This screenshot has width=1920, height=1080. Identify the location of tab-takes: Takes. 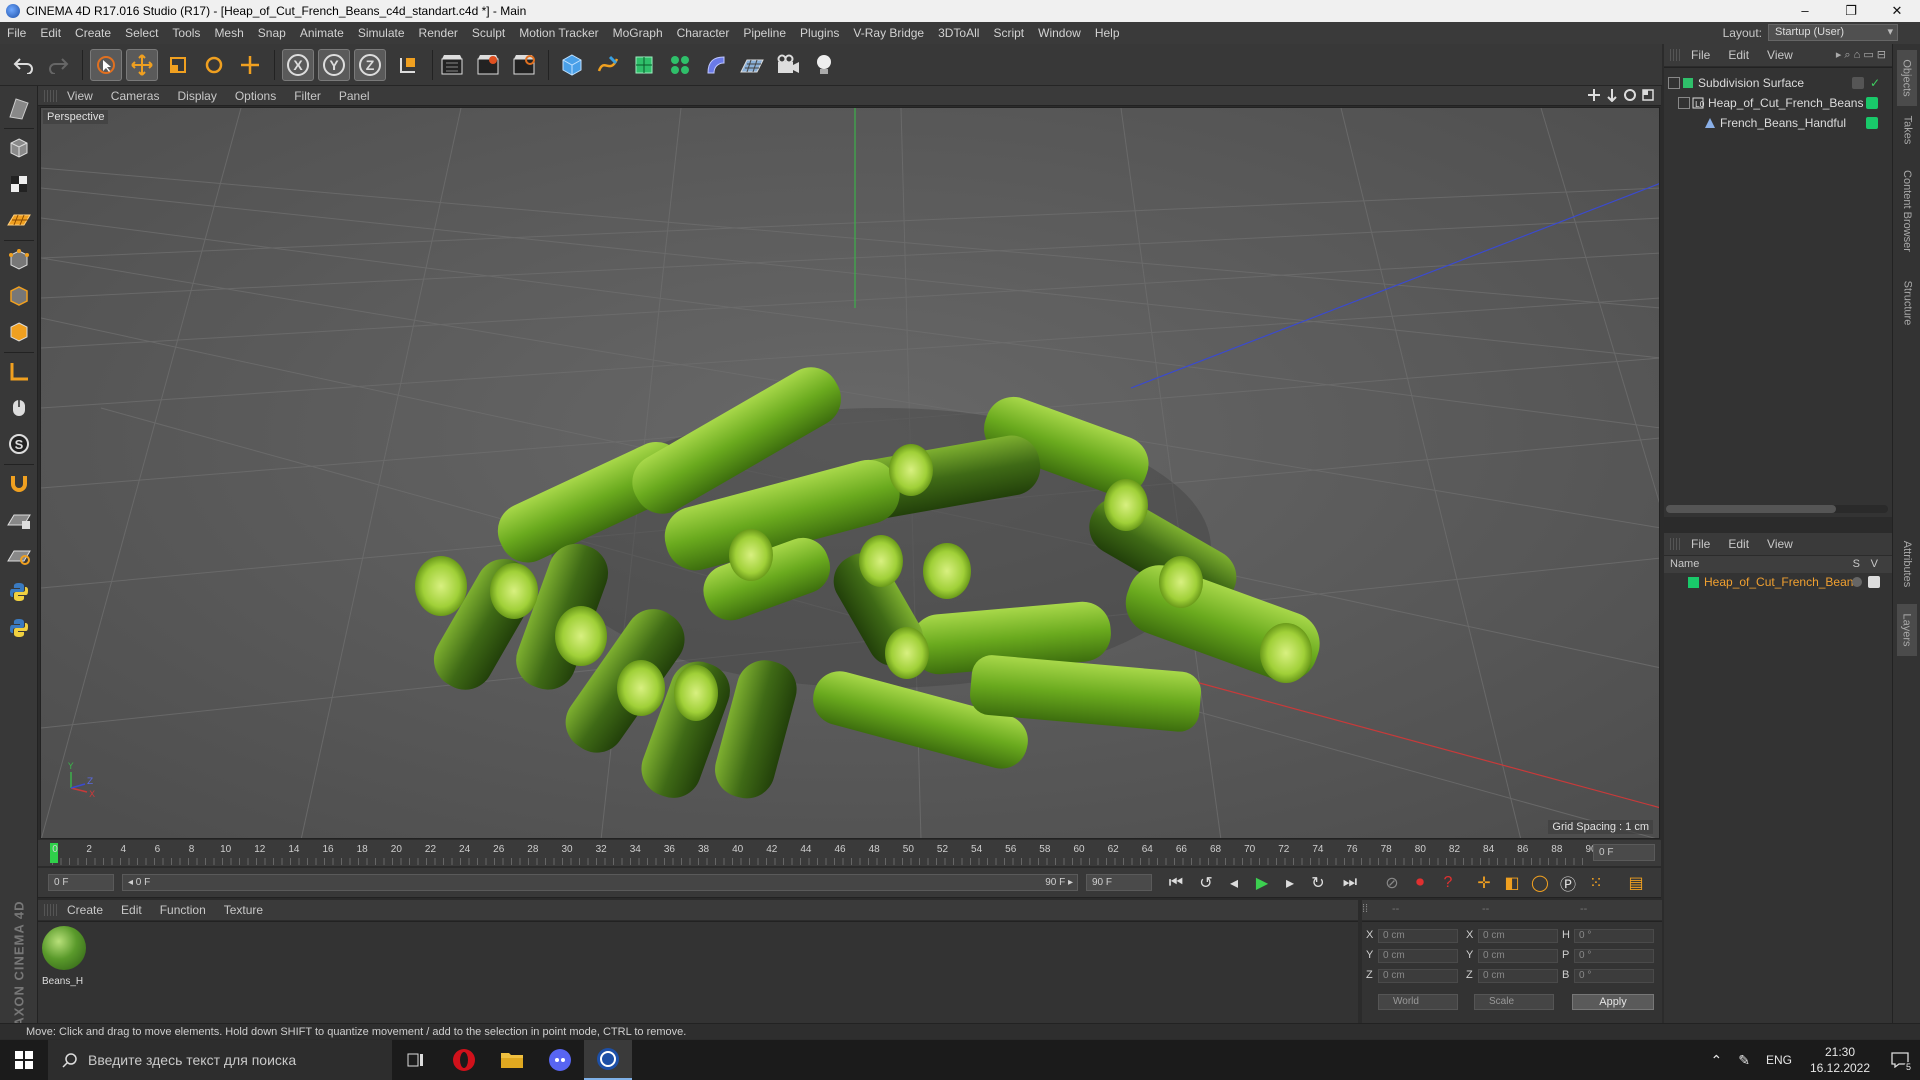
(1907, 130).